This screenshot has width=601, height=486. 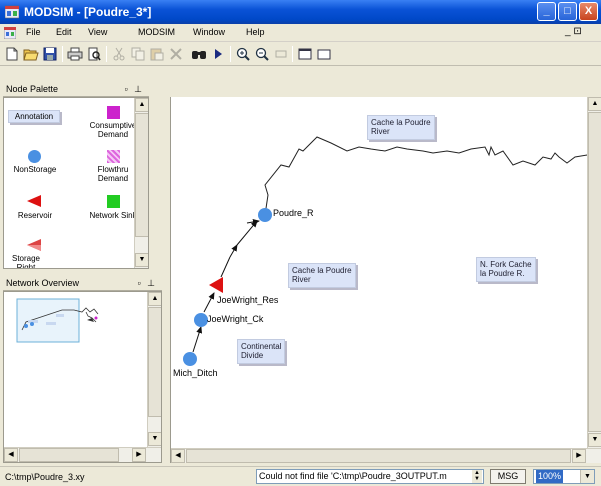 I want to click on spin-icon: ▲ ▼, so click(x=477, y=476).